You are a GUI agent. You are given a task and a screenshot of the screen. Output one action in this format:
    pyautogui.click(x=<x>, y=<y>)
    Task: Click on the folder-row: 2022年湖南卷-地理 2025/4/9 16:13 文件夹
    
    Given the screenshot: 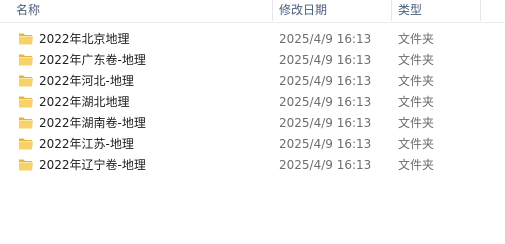 What is the action you would take?
    pyautogui.click(x=252, y=123)
    